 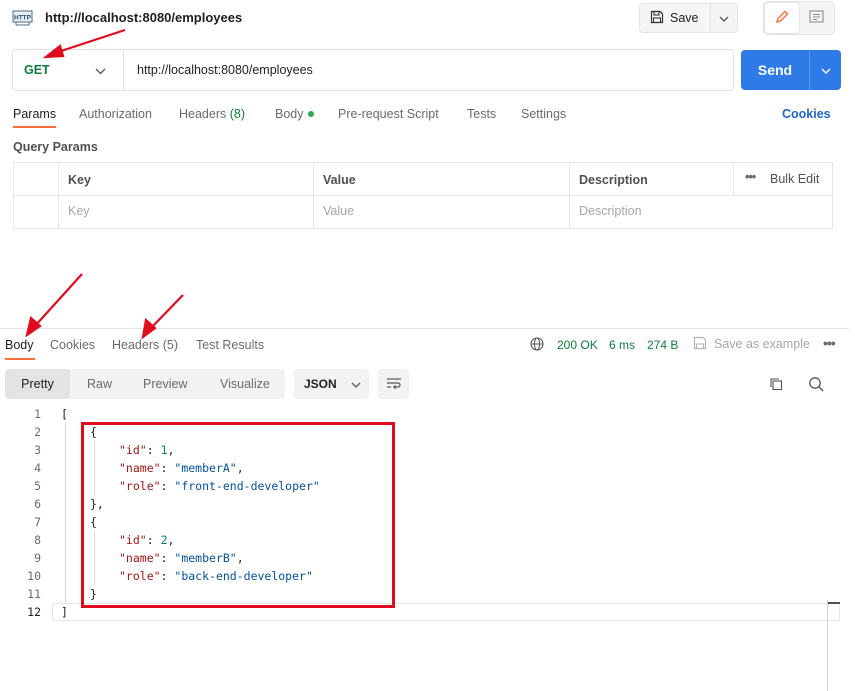 What do you see at coordinates (37, 504) in the screenshot?
I see `line-number: 6` at bounding box center [37, 504].